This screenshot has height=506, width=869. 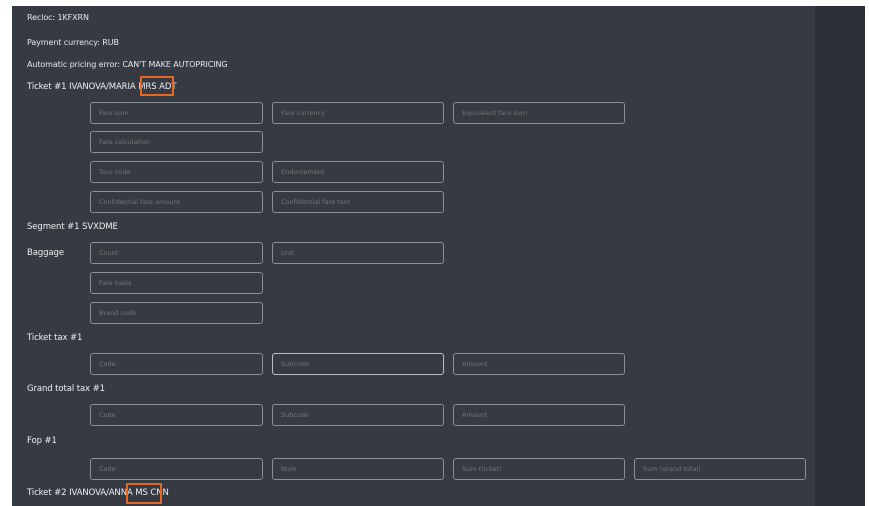 I want to click on baggage-count-field, so click(x=176, y=253).